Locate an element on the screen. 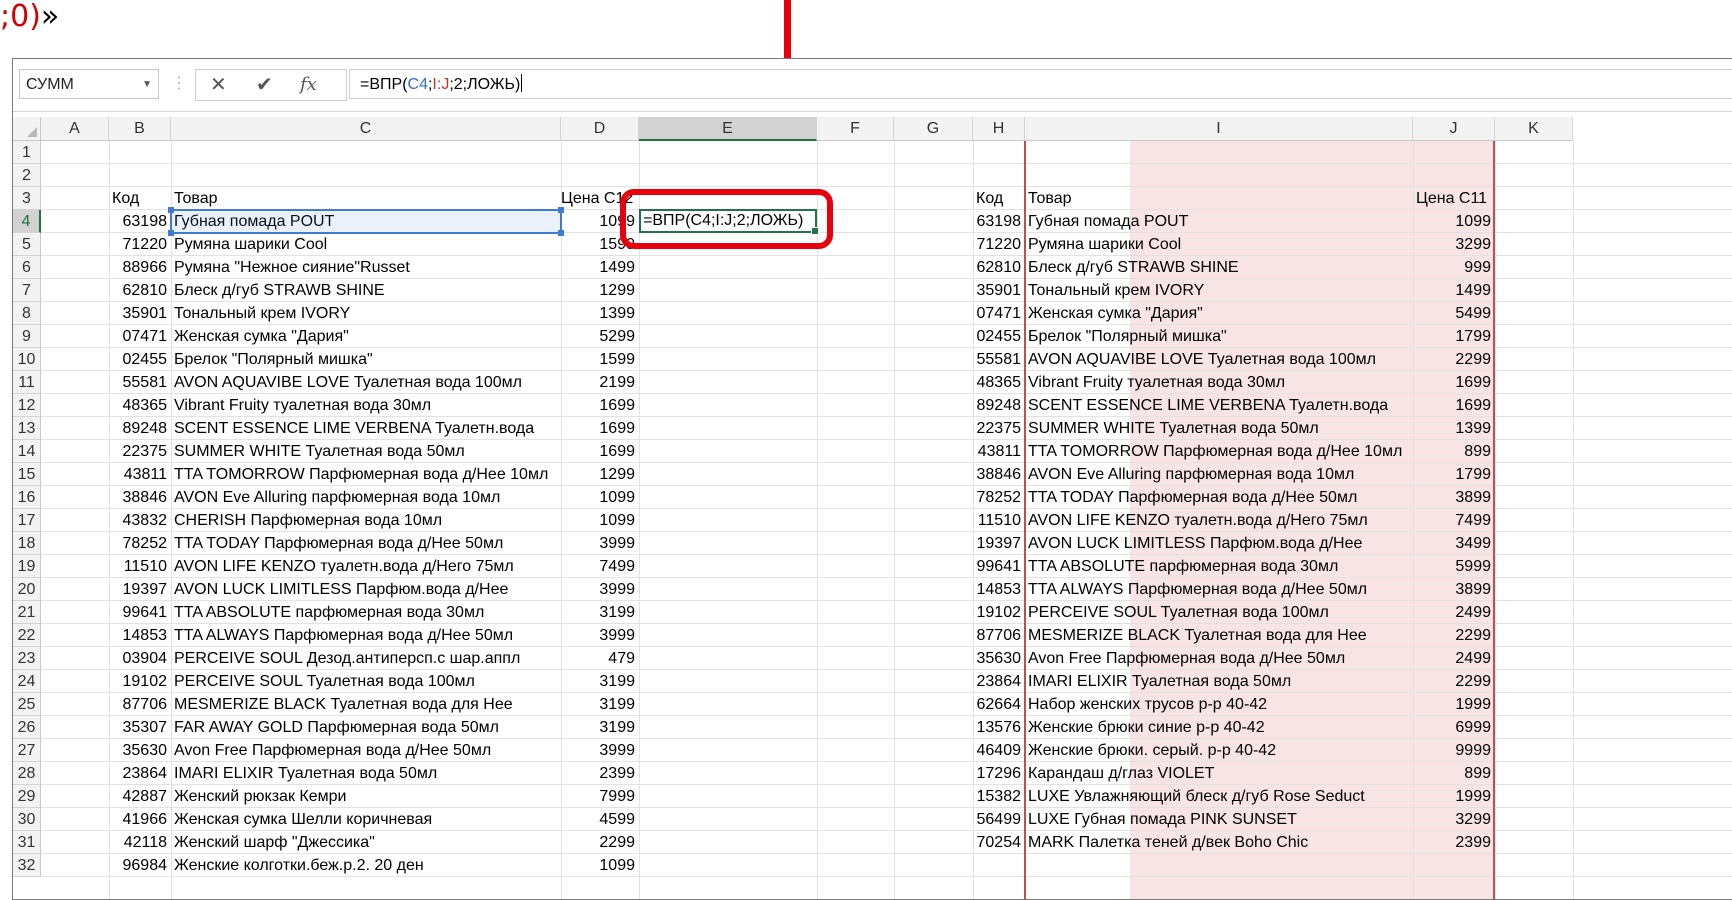  column-header-a: A is located at coordinates (75, 129).